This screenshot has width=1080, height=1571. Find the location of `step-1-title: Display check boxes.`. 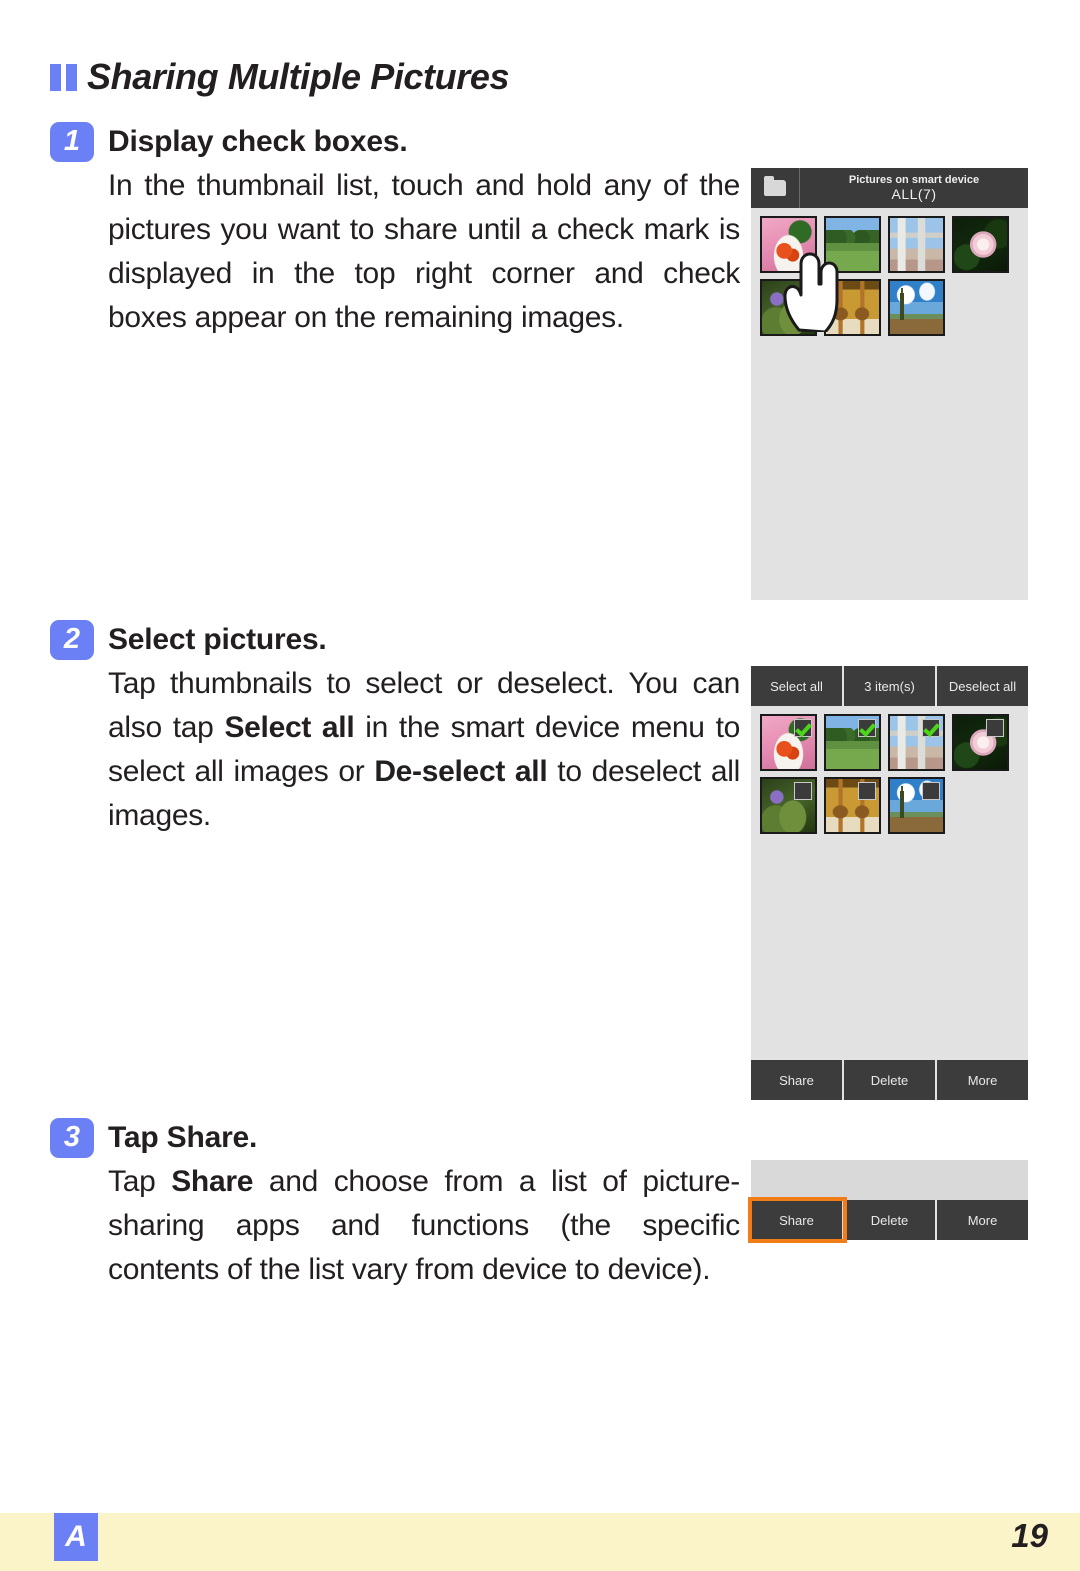

step-1-title: Display check boxes. is located at coordinates (258, 141).